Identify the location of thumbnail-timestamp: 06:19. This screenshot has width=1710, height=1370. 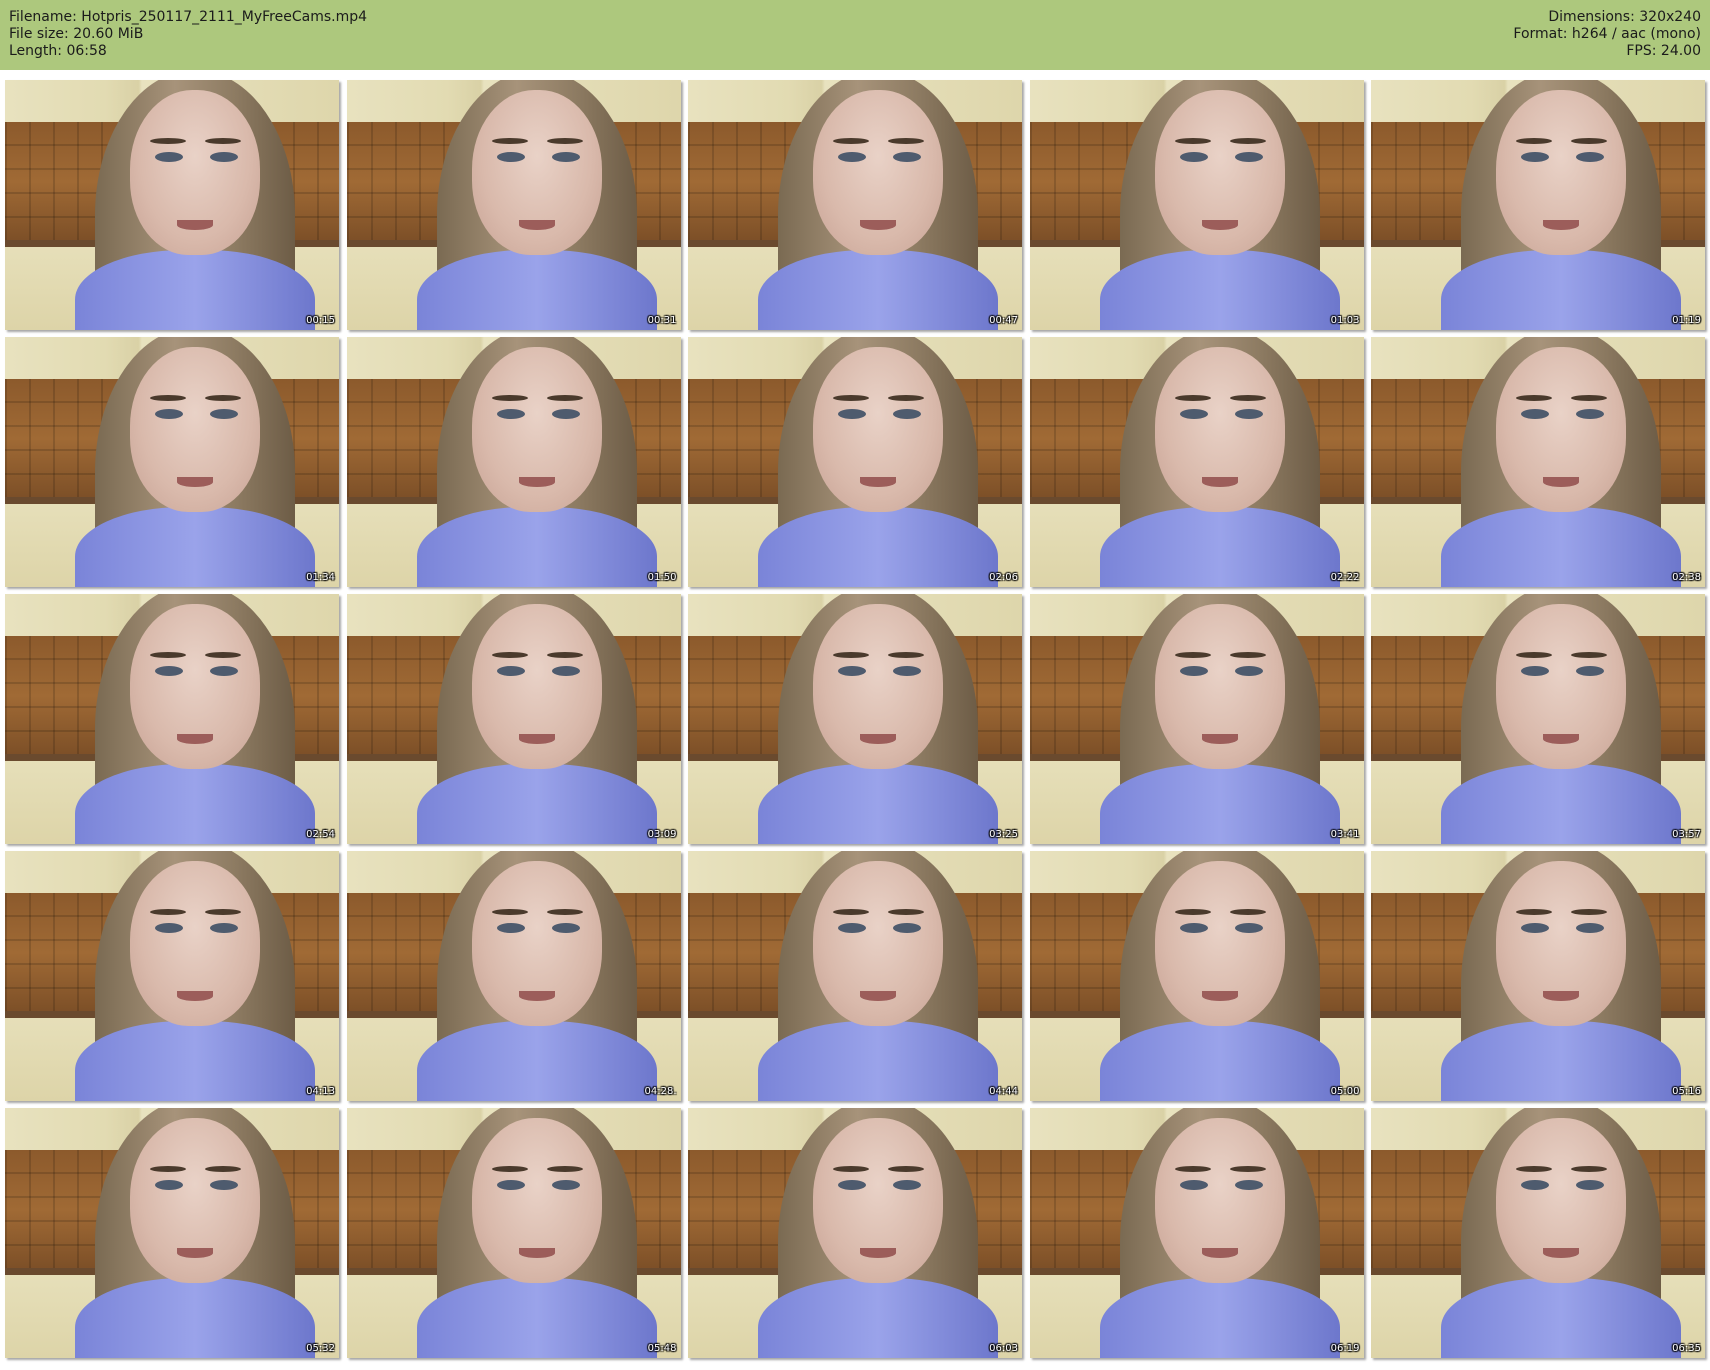
(1345, 1348).